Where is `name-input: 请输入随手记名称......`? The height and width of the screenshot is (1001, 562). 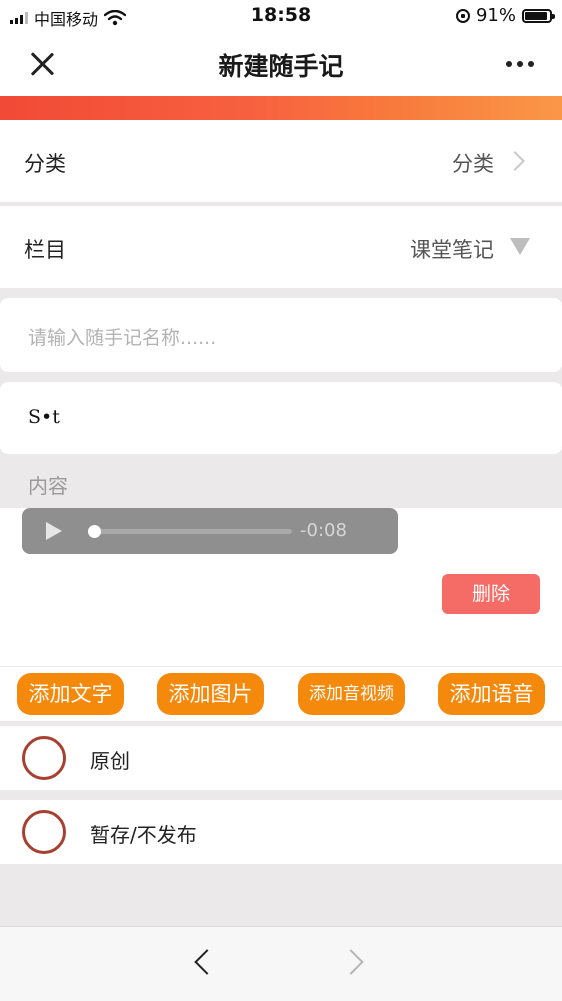 name-input: 请输入随手记名称...... is located at coordinates (281, 335).